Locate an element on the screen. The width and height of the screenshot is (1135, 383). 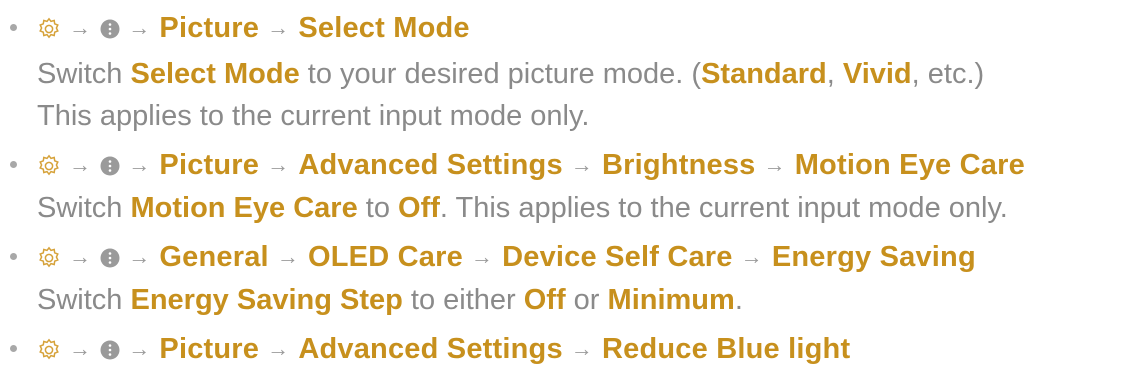
path-step: Brightness is located at coordinates (679, 164).